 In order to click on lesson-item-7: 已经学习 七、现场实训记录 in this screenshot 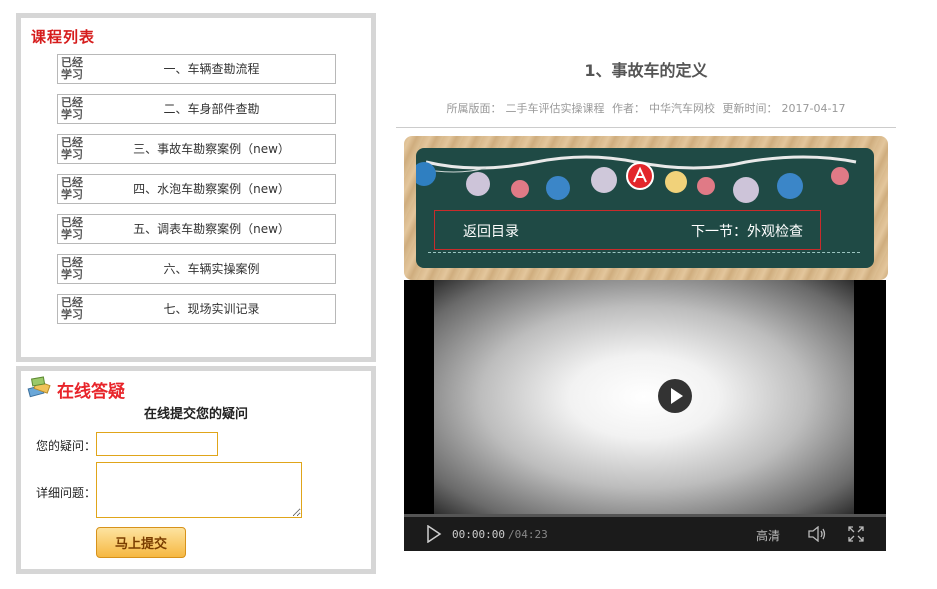, I will do `click(196, 309)`.